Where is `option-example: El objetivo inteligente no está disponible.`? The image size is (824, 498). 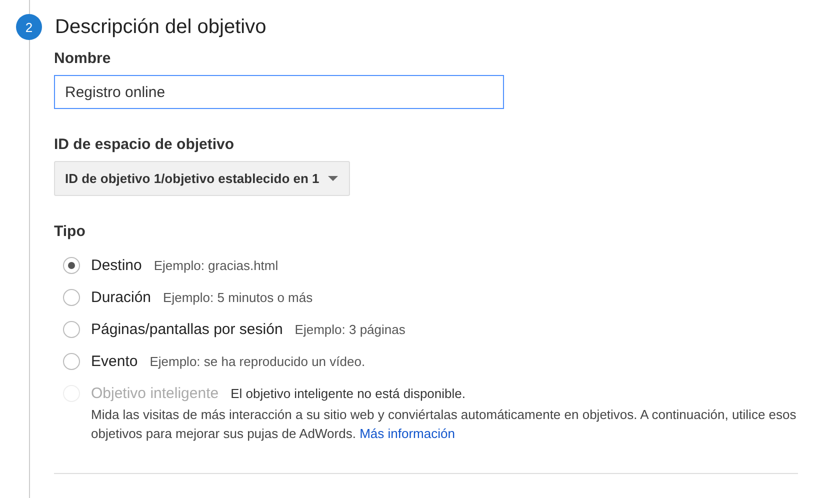 option-example: El objetivo inteligente no está disponible. is located at coordinates (348, 393).